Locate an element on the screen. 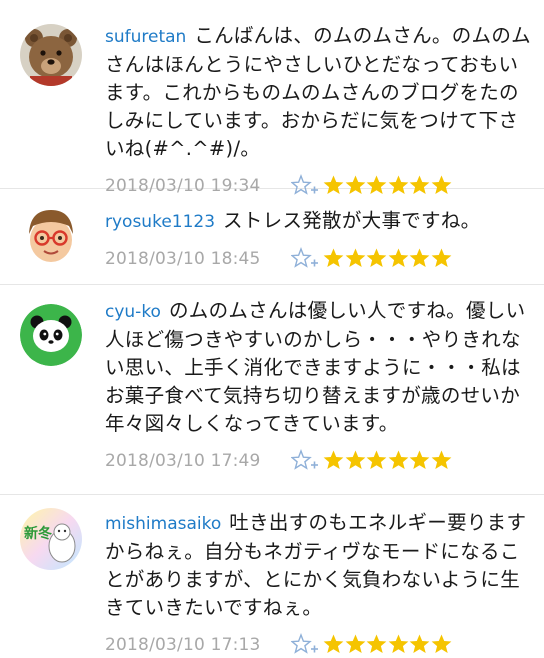 The image size is (544, 658). comment-username: ryosuke1123 is located at coordinates (160, 222).